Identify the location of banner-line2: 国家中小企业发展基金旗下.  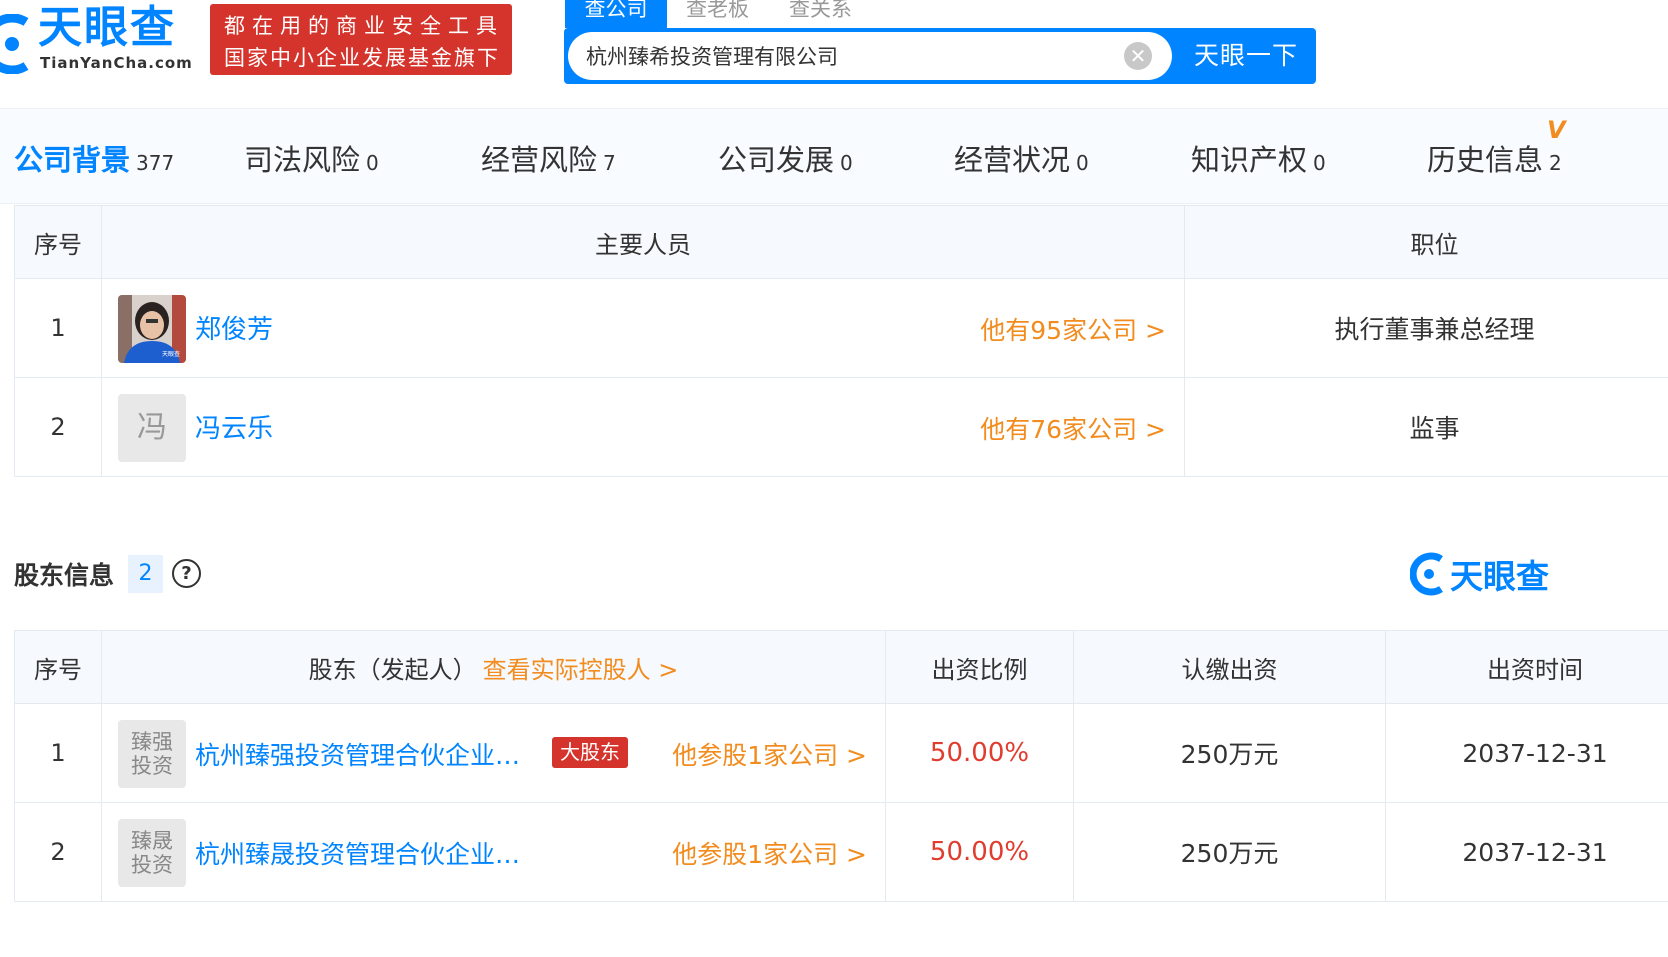
(362, 58).